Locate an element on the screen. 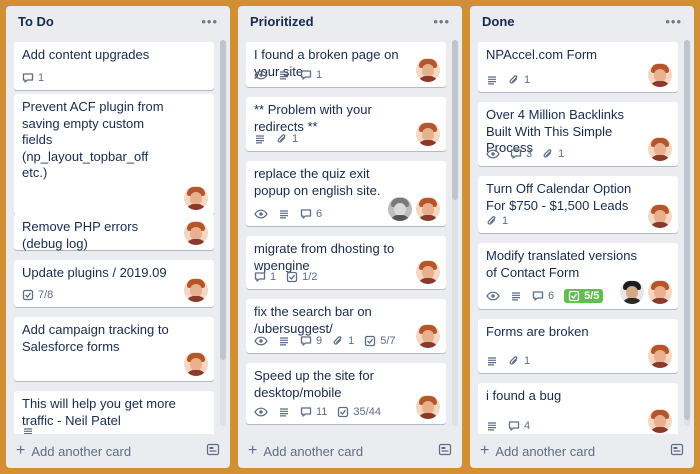  card: Update plugins / 2019.09 7/8 is located at coordinates (114, 283).